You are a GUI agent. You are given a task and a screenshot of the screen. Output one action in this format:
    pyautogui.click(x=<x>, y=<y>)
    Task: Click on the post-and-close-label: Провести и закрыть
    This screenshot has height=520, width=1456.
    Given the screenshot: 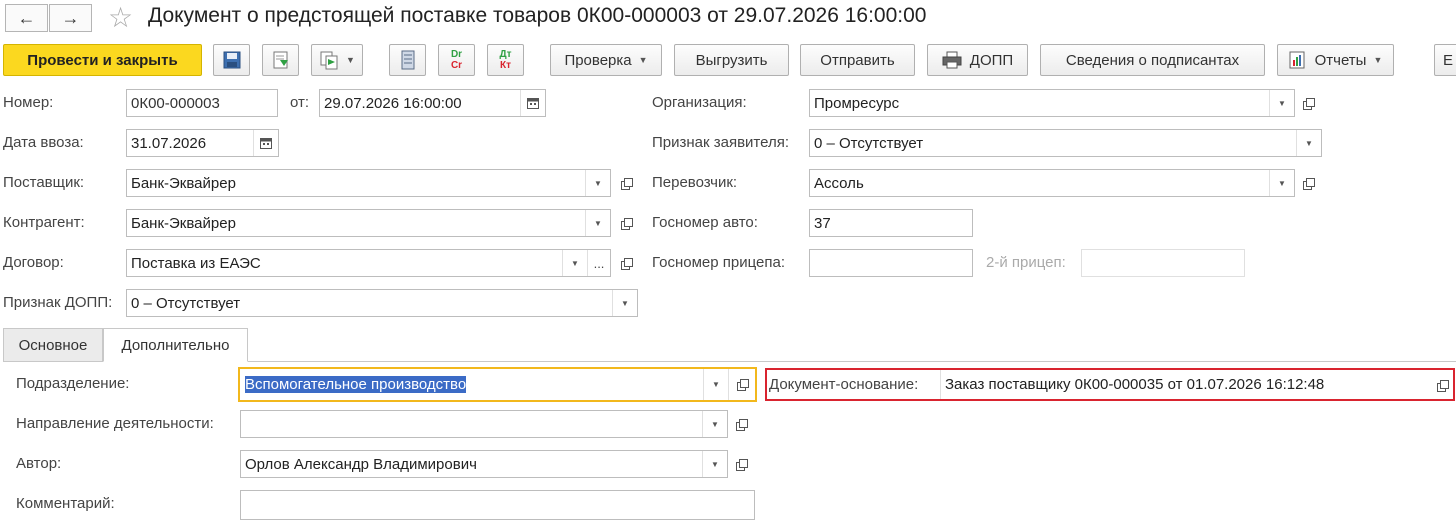 What is the action you would take?
    pyautogui.click(x=102, y=60)
    